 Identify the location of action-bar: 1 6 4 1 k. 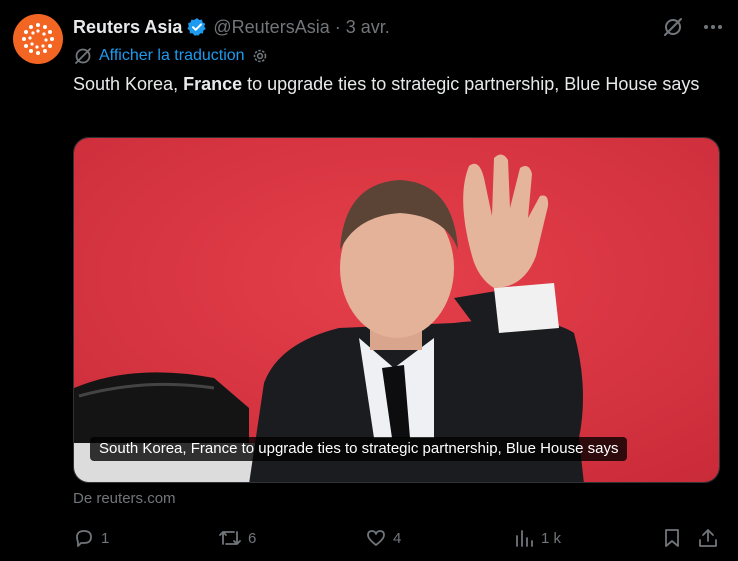
(398, 538).